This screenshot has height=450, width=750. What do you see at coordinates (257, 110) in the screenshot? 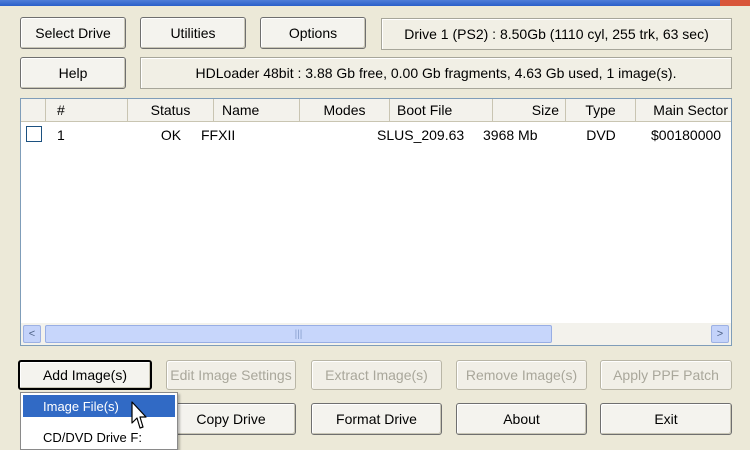
I see `column-header-name: Name` at bounding box center [257, 110].